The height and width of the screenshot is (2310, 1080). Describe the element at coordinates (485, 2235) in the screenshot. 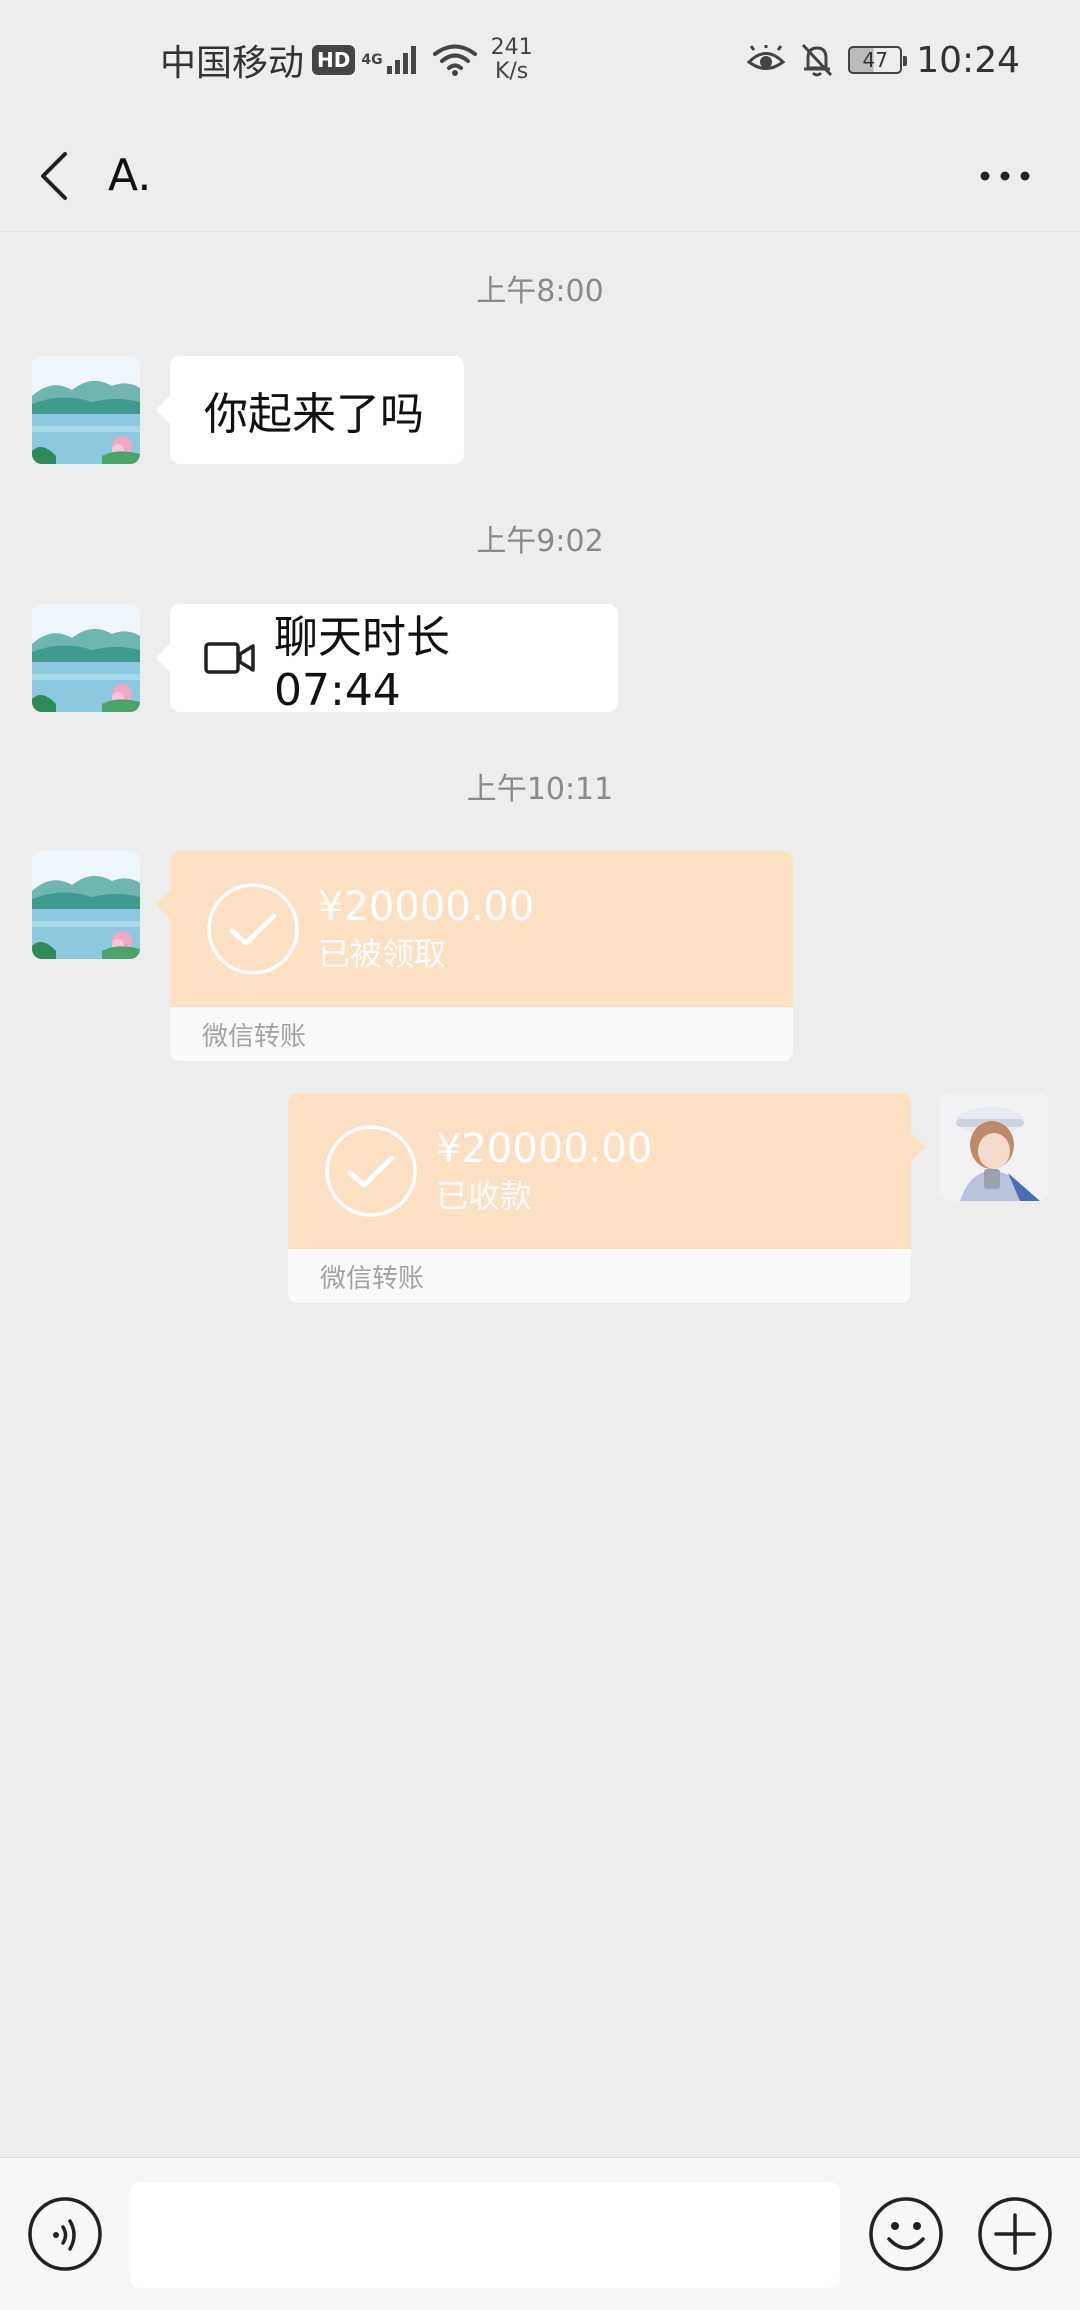

I see `message-input` at that location.